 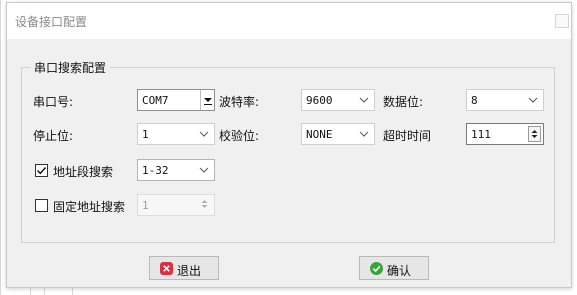 I want to click on confirm-label: 确认, so click(x=399, y=271).